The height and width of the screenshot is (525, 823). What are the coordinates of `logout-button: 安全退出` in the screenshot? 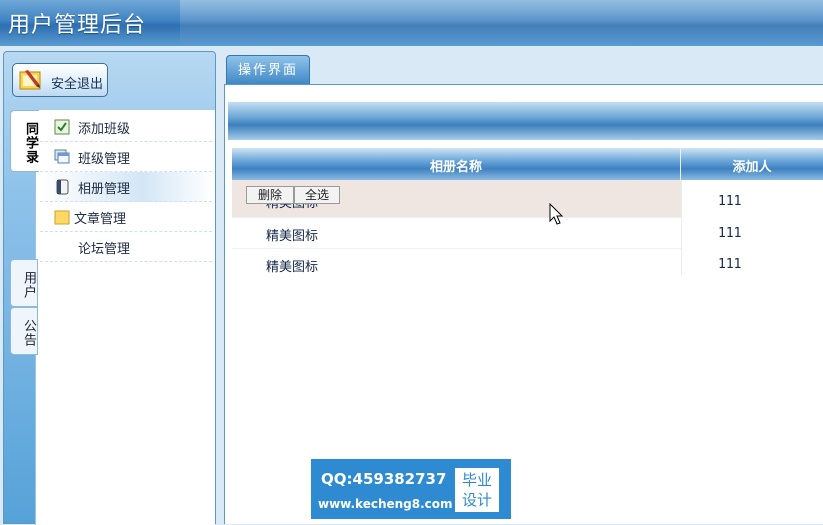 It's located at (60, 80).